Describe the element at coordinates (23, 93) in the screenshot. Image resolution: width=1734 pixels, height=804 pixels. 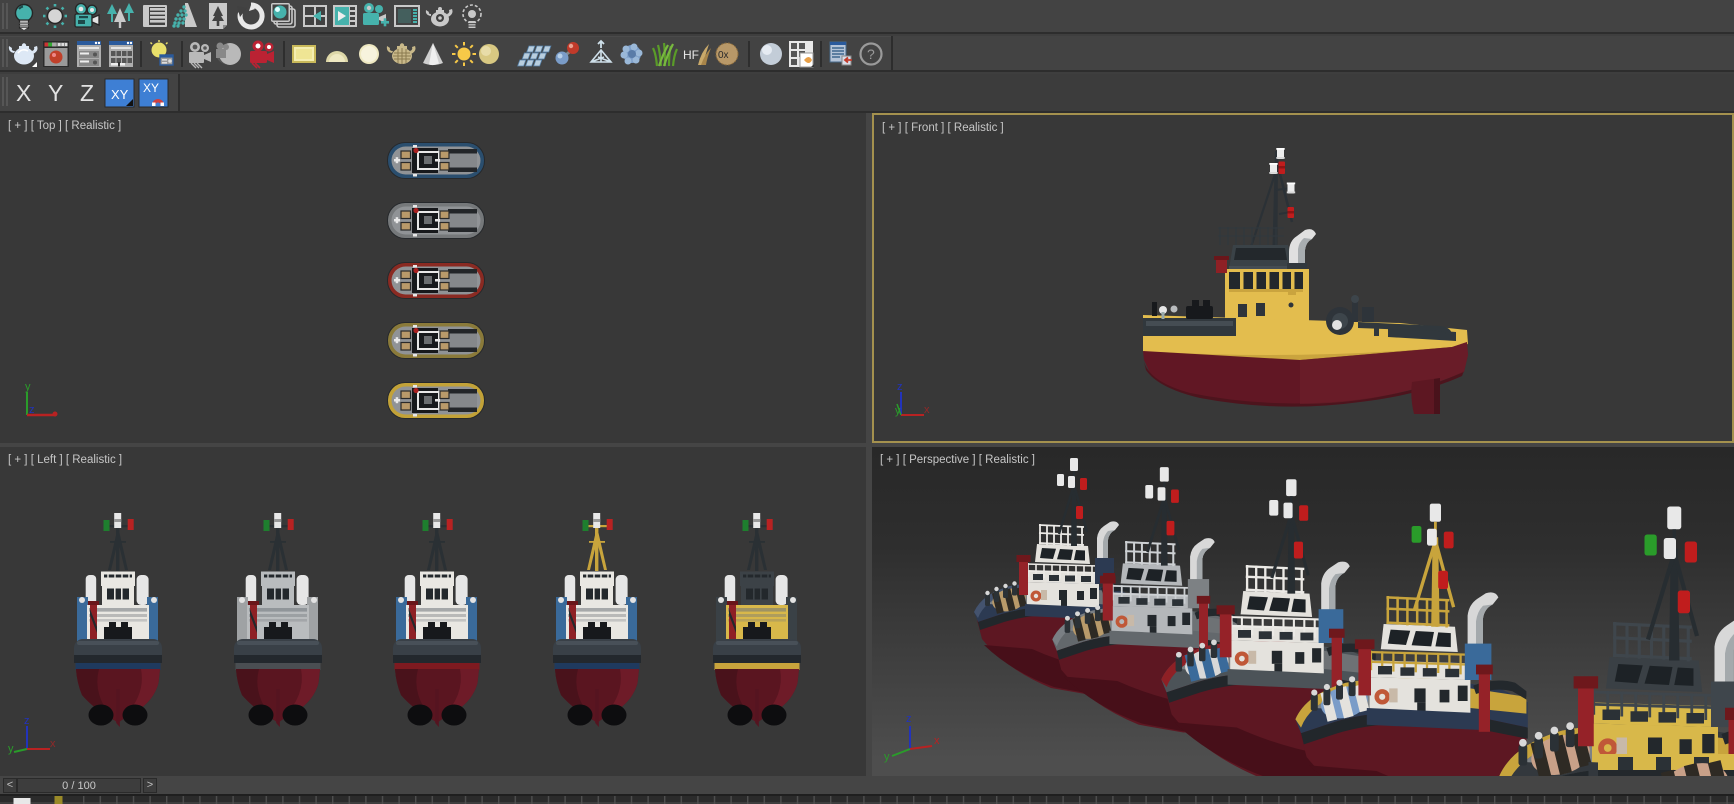
I see `svg-text: X` at that location.